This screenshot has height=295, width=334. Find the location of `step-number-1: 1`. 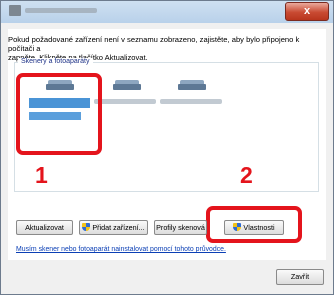

step-number-1: 1 is located at coordinates (41, 175).